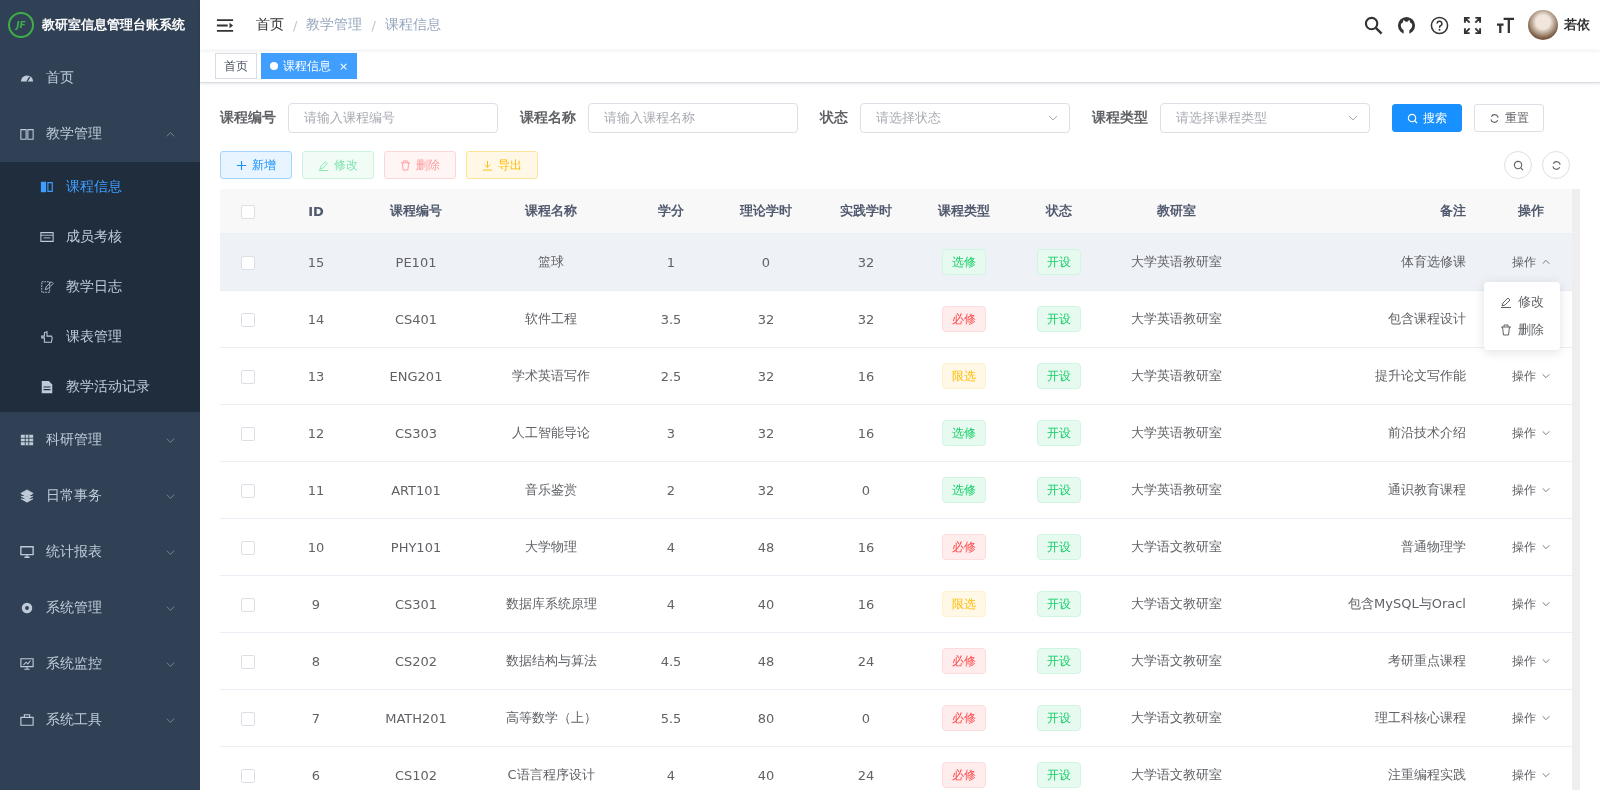 Image resolution: width=1600 pixels, height=790 pixels. What do you see at coordinates (241, 165) in the screenshot?
I see `plus-icon` at bounding box center [241, 165].